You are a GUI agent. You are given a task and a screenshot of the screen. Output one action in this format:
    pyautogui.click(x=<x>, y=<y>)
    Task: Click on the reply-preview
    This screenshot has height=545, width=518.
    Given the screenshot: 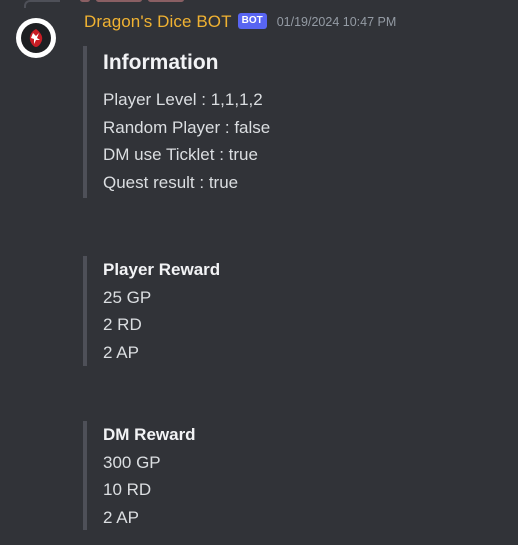 What is the action you would take?
    pyautogui.click(x=140, y=2)
    